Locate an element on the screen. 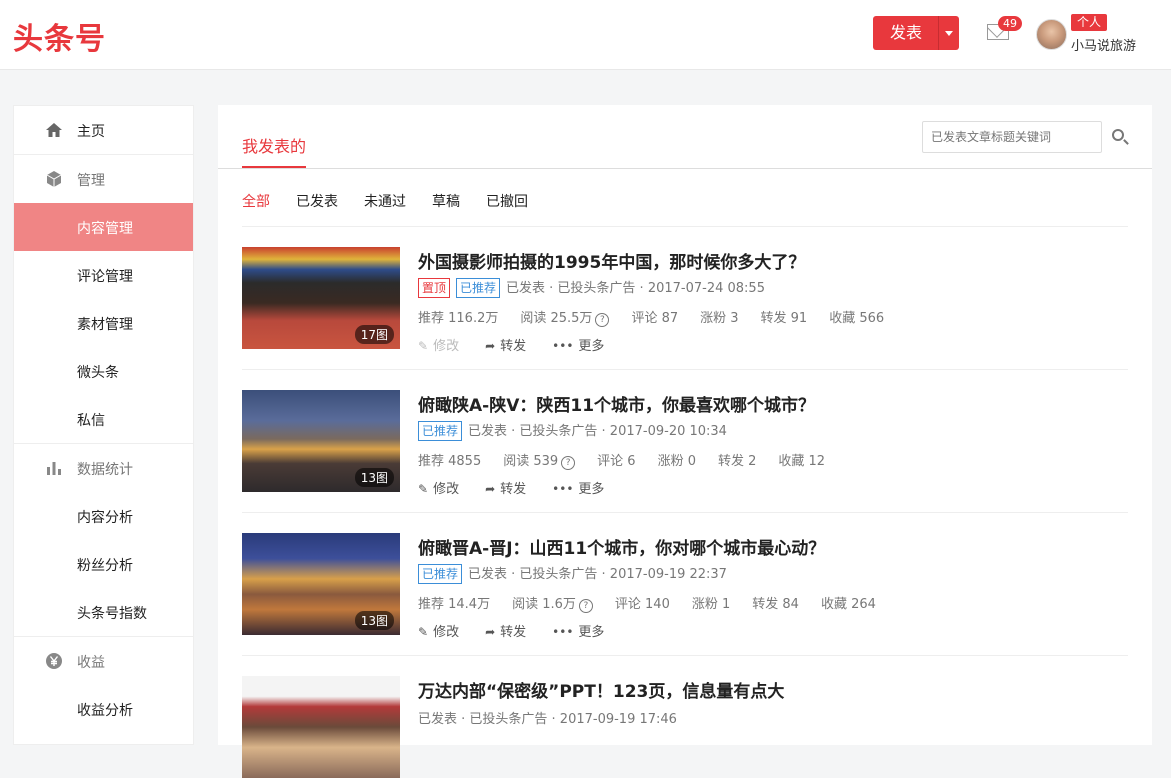 The height and width of the screenshot is (778, 1171). sidebar-item-label: 内容分析 is located at coordinates (105, 518).